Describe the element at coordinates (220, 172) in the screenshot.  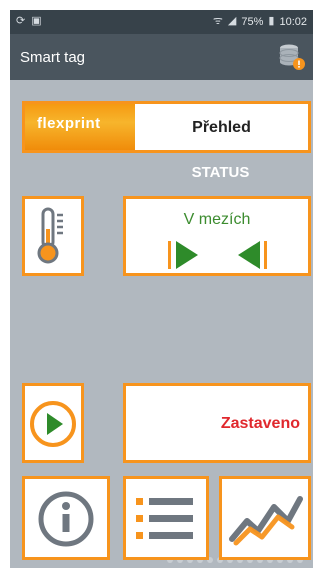
I see `status-heading: STATUS` at that location.